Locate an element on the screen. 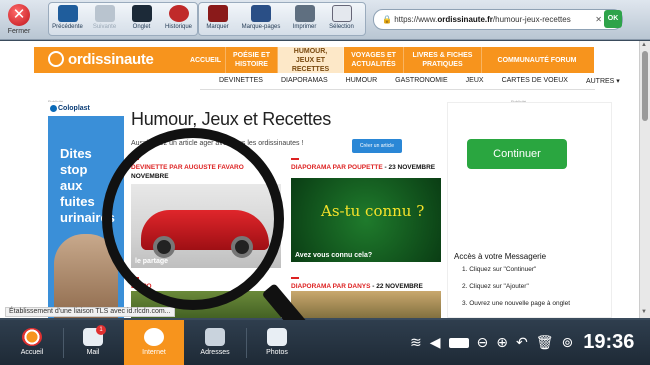 This screenshot has height=365, width=650. subnav-autres: AUTRES ▾ is located at coordinates (603, 81).